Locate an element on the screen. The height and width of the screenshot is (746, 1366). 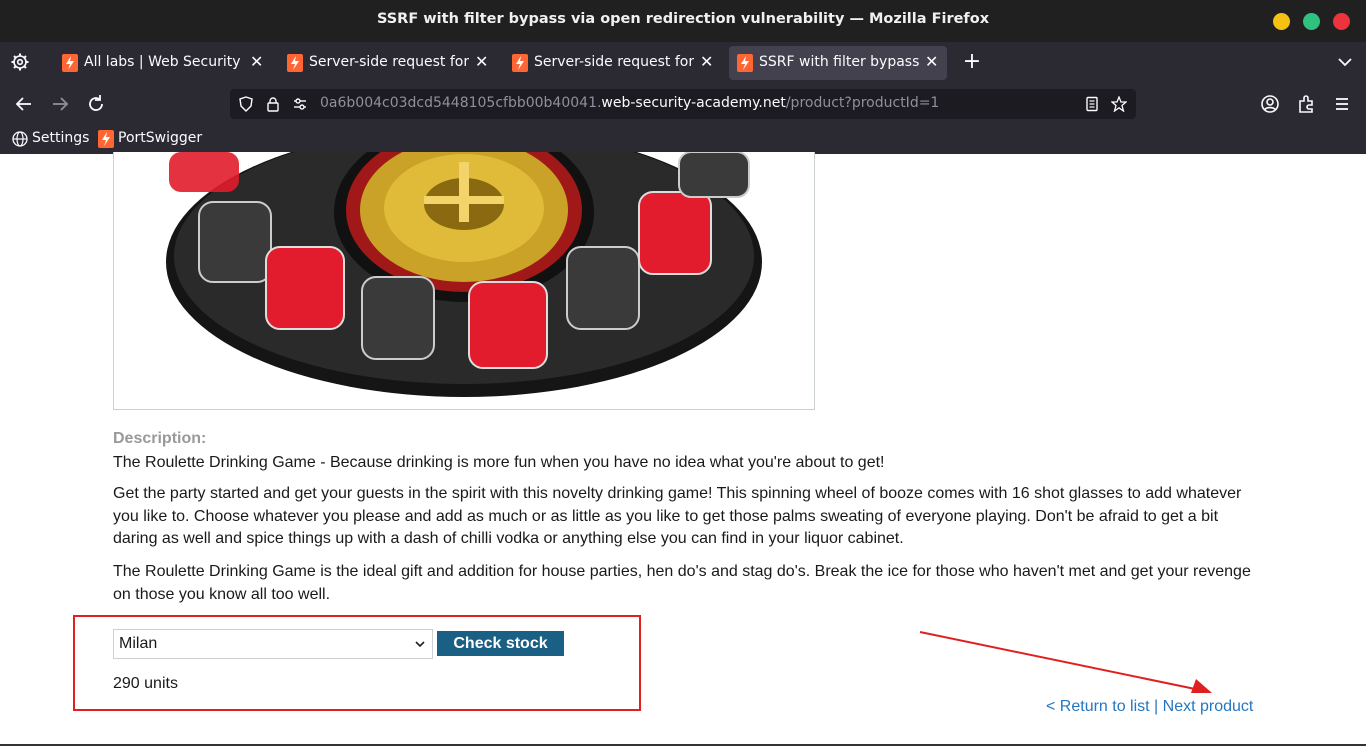
tab-label: All labs | Web Security Academy is located at coordinates (164, 62).